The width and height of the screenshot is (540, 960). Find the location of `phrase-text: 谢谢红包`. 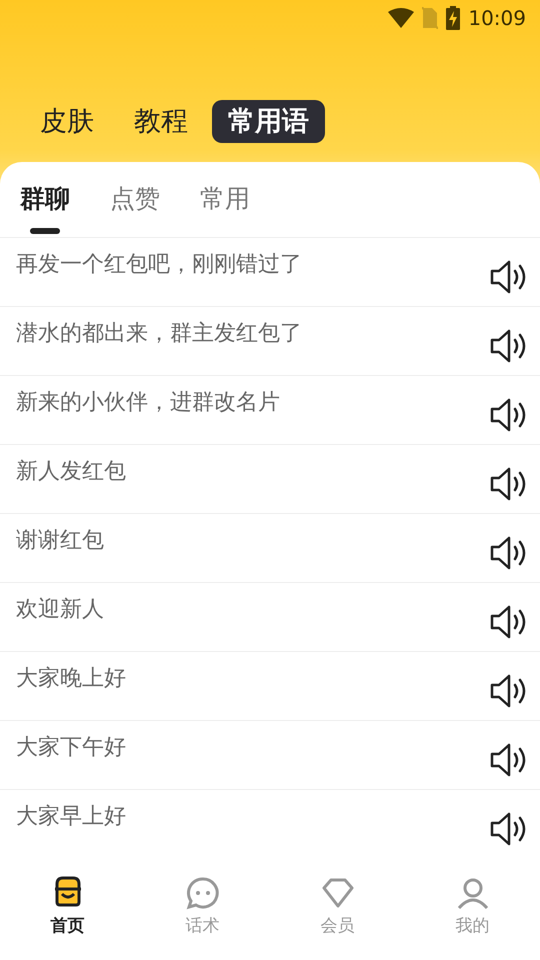

phrase-text: 谢谢红包 is located at coordinates (60, 541).